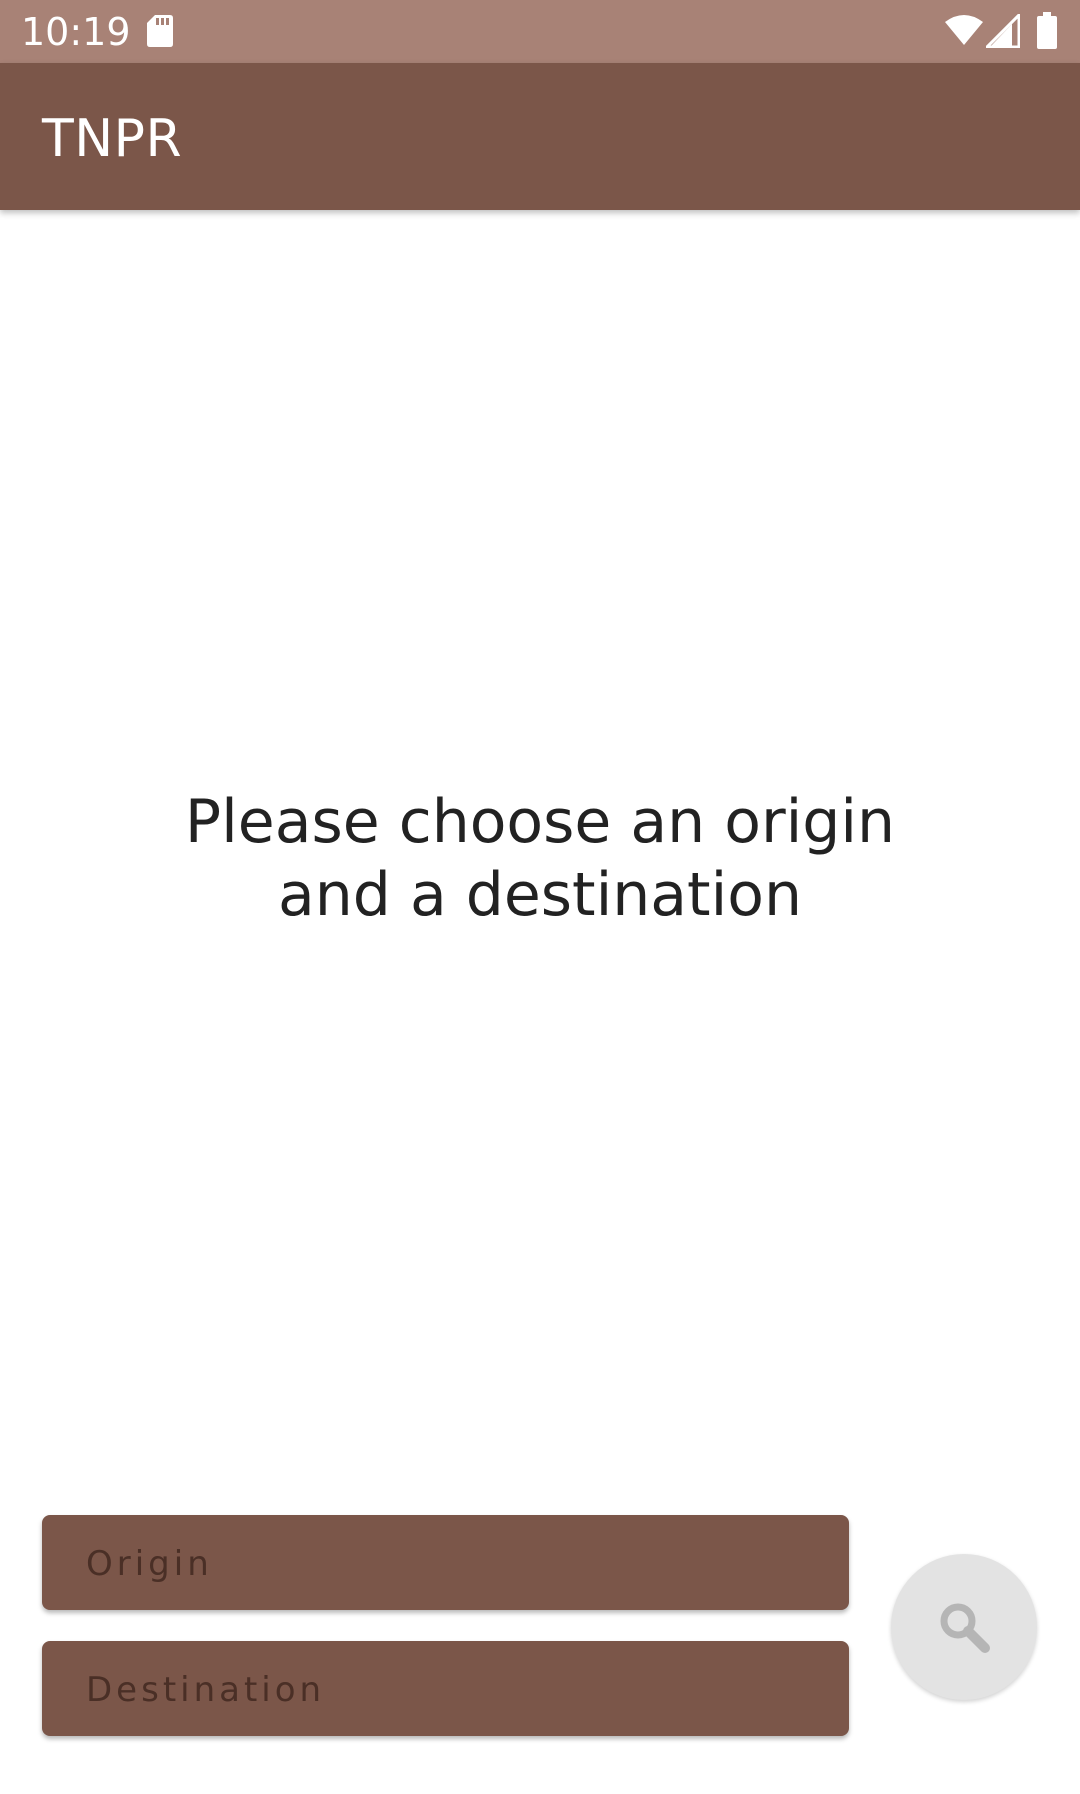 The image size is (1080, 1794). Describe the element at coordinates (540, 136) in the screenshot. I see `app-bar: TNPR` at that location.